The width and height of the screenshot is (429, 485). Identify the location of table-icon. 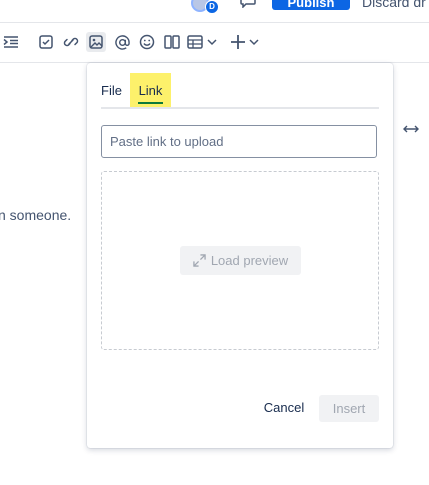
(195, 42).